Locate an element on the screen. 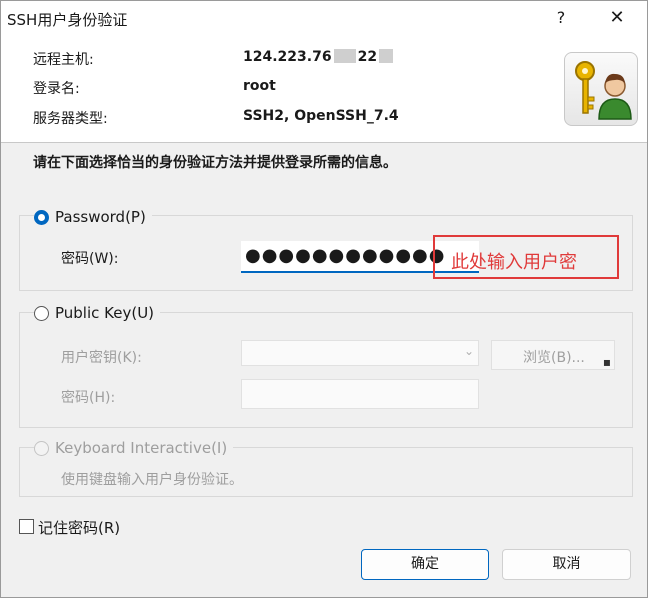 The image size is (648, 598). keyboard-description: 使用键盘输入用户身份验证。 is located at coordinates (152, 480).